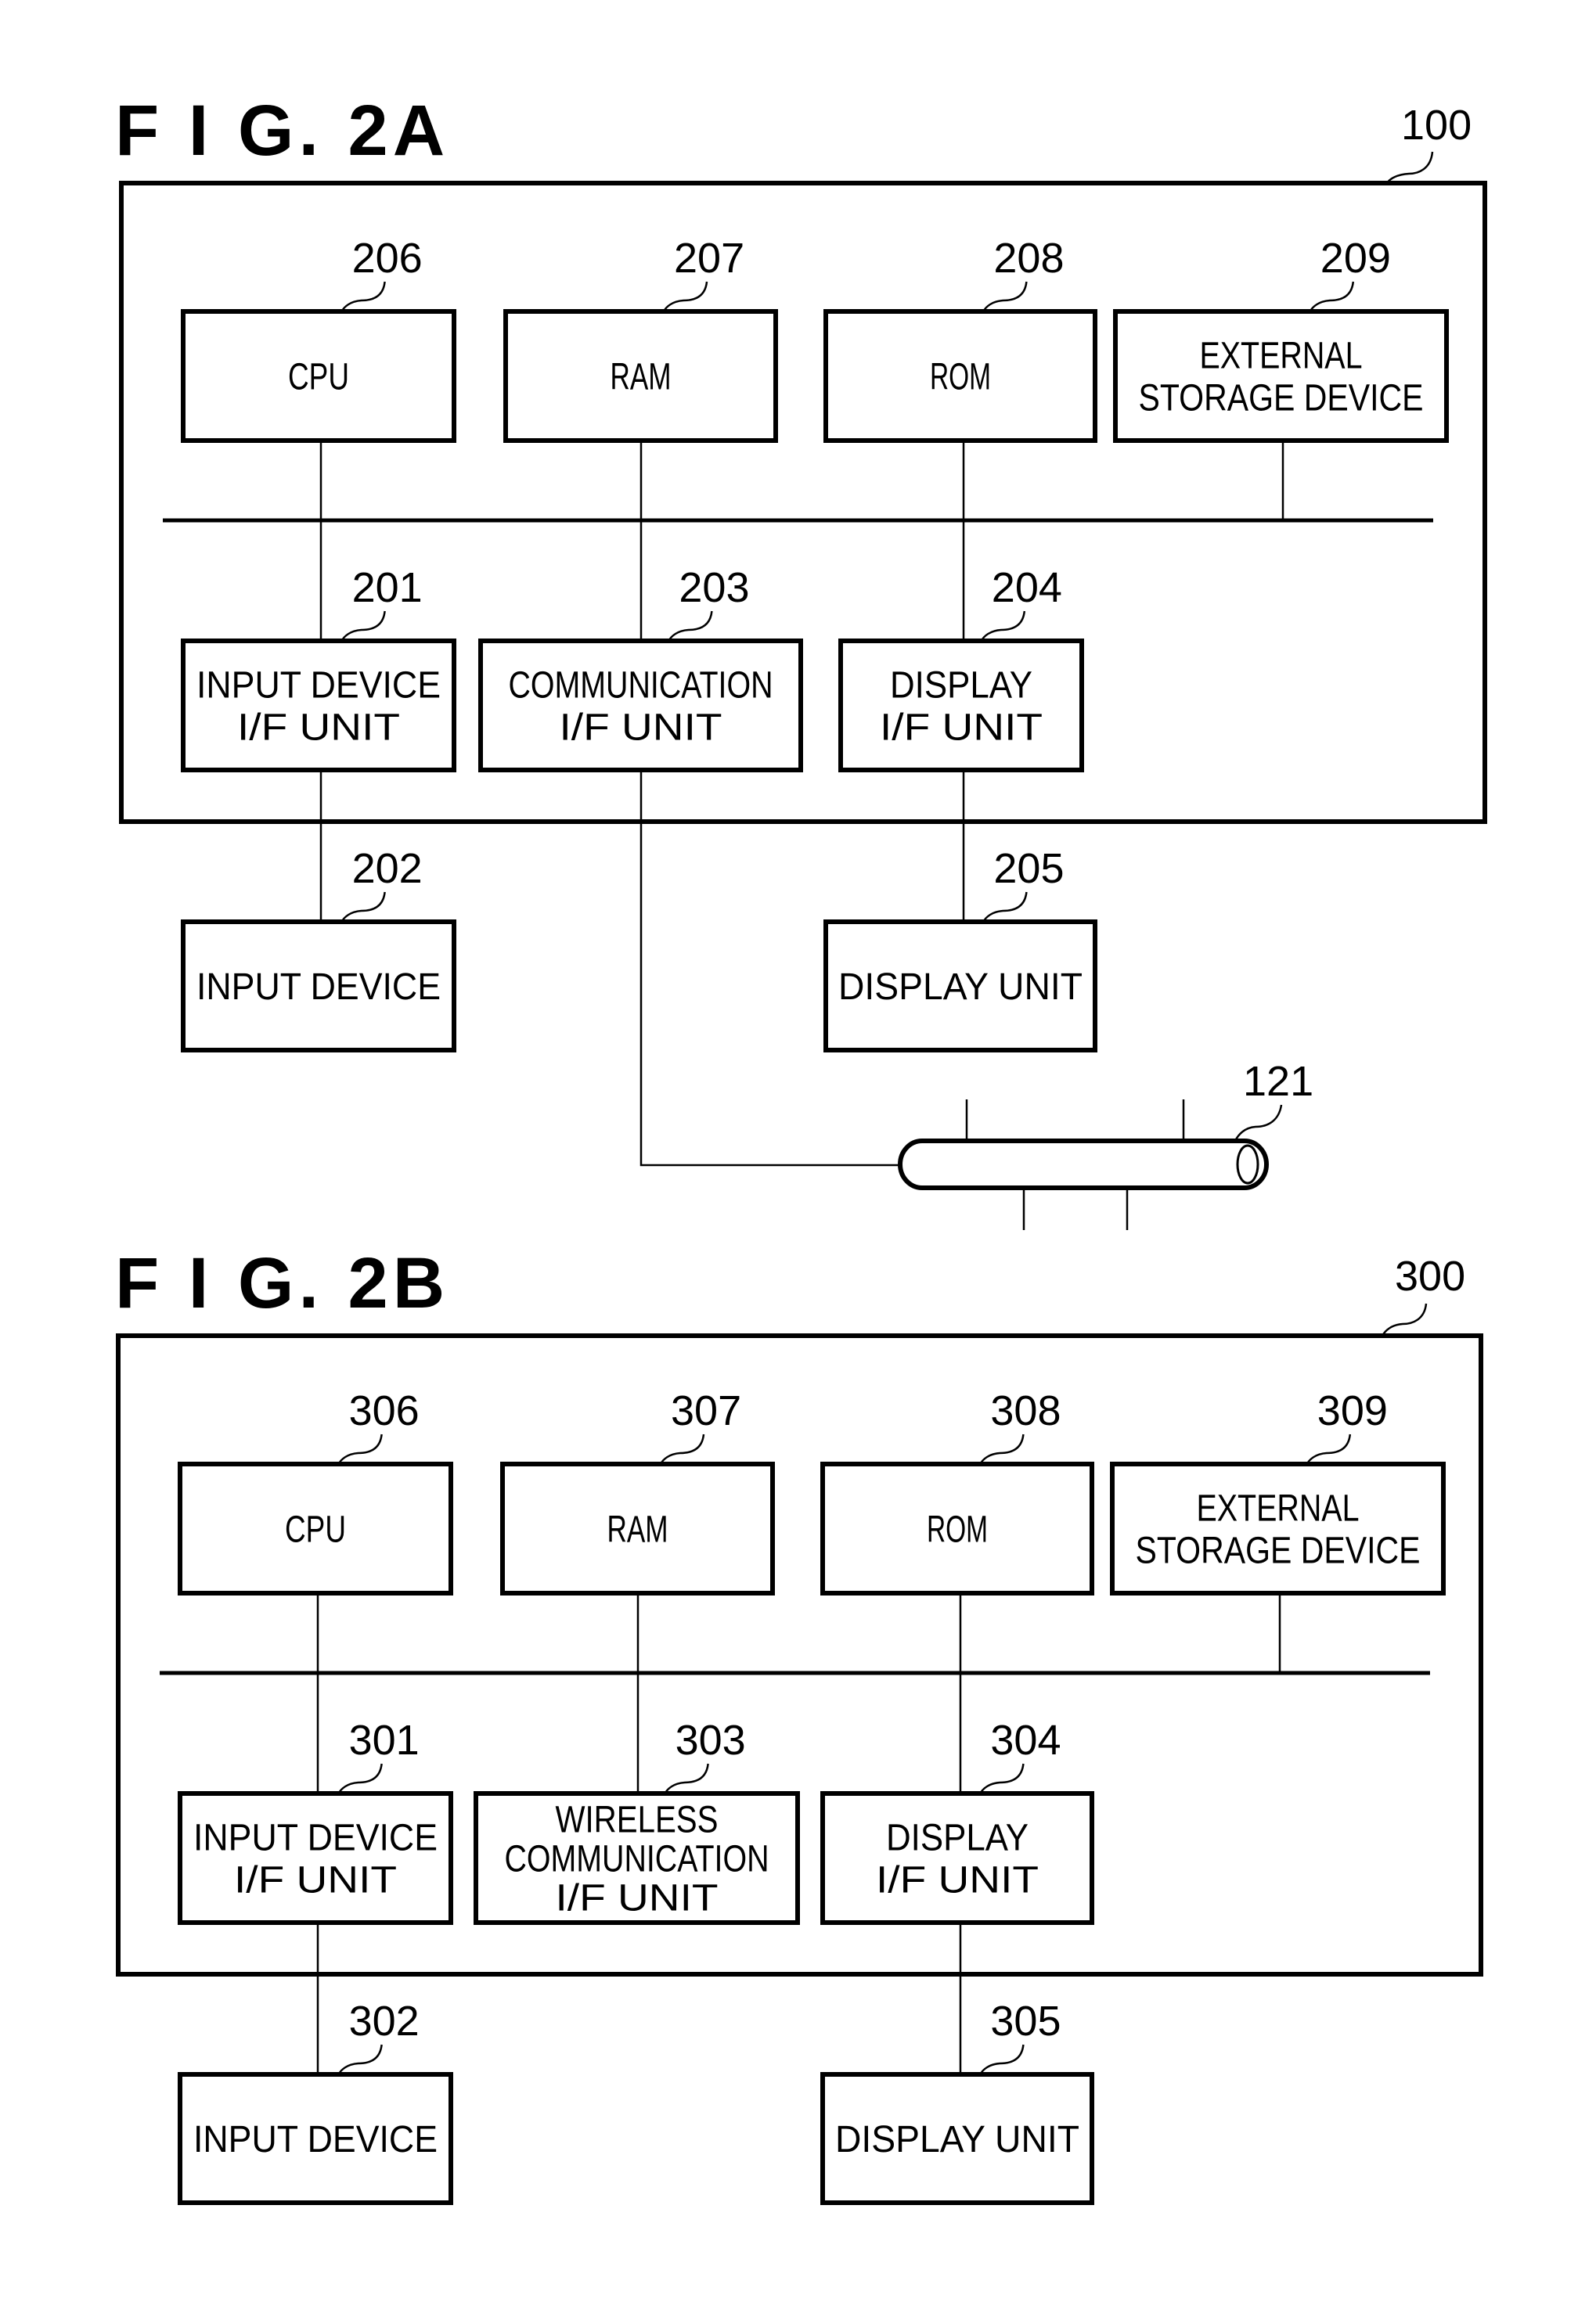 This screenshot has width=1596, height=2324. What do you see at coordinates (957, 2101) in the screenshot?
I see `block-display-unit: DISPLAY UNIT 305` at bounding box center [957, 2101].